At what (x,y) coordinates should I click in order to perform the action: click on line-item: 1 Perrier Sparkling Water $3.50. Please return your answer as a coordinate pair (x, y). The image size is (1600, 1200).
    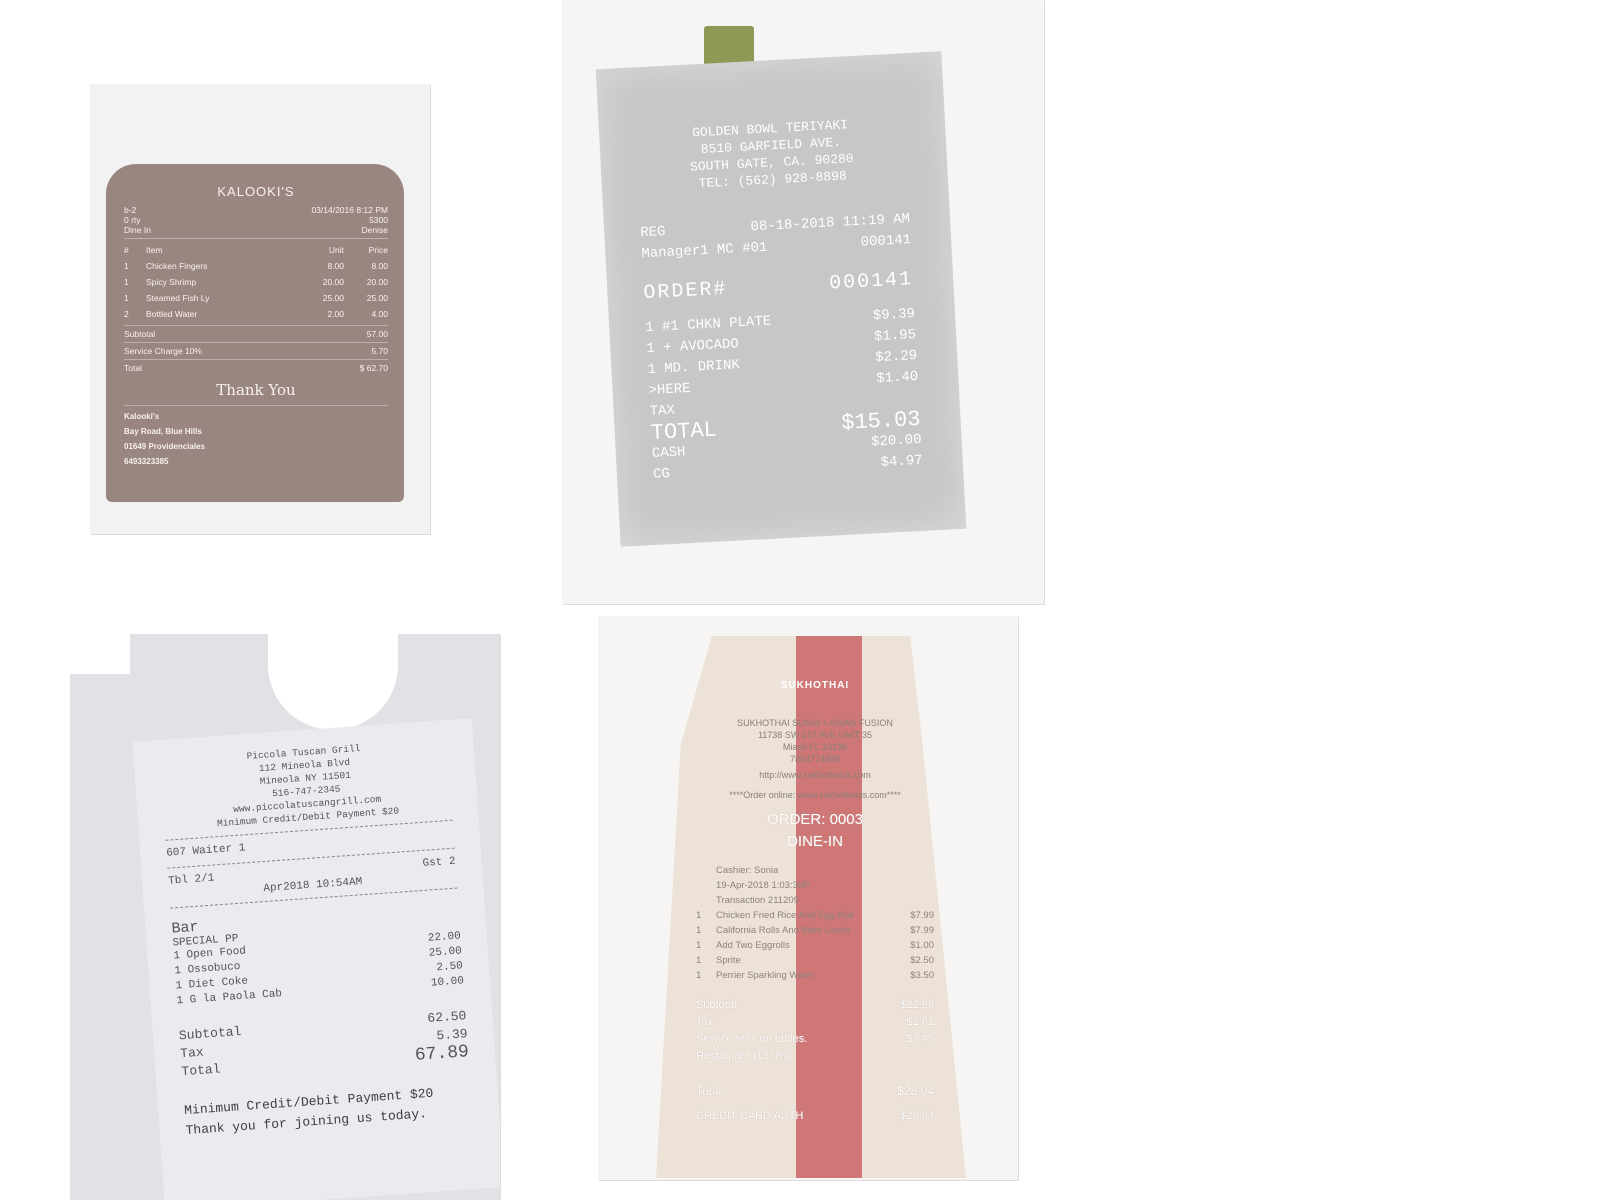
    Looking at the image, I should click on (815, 975).